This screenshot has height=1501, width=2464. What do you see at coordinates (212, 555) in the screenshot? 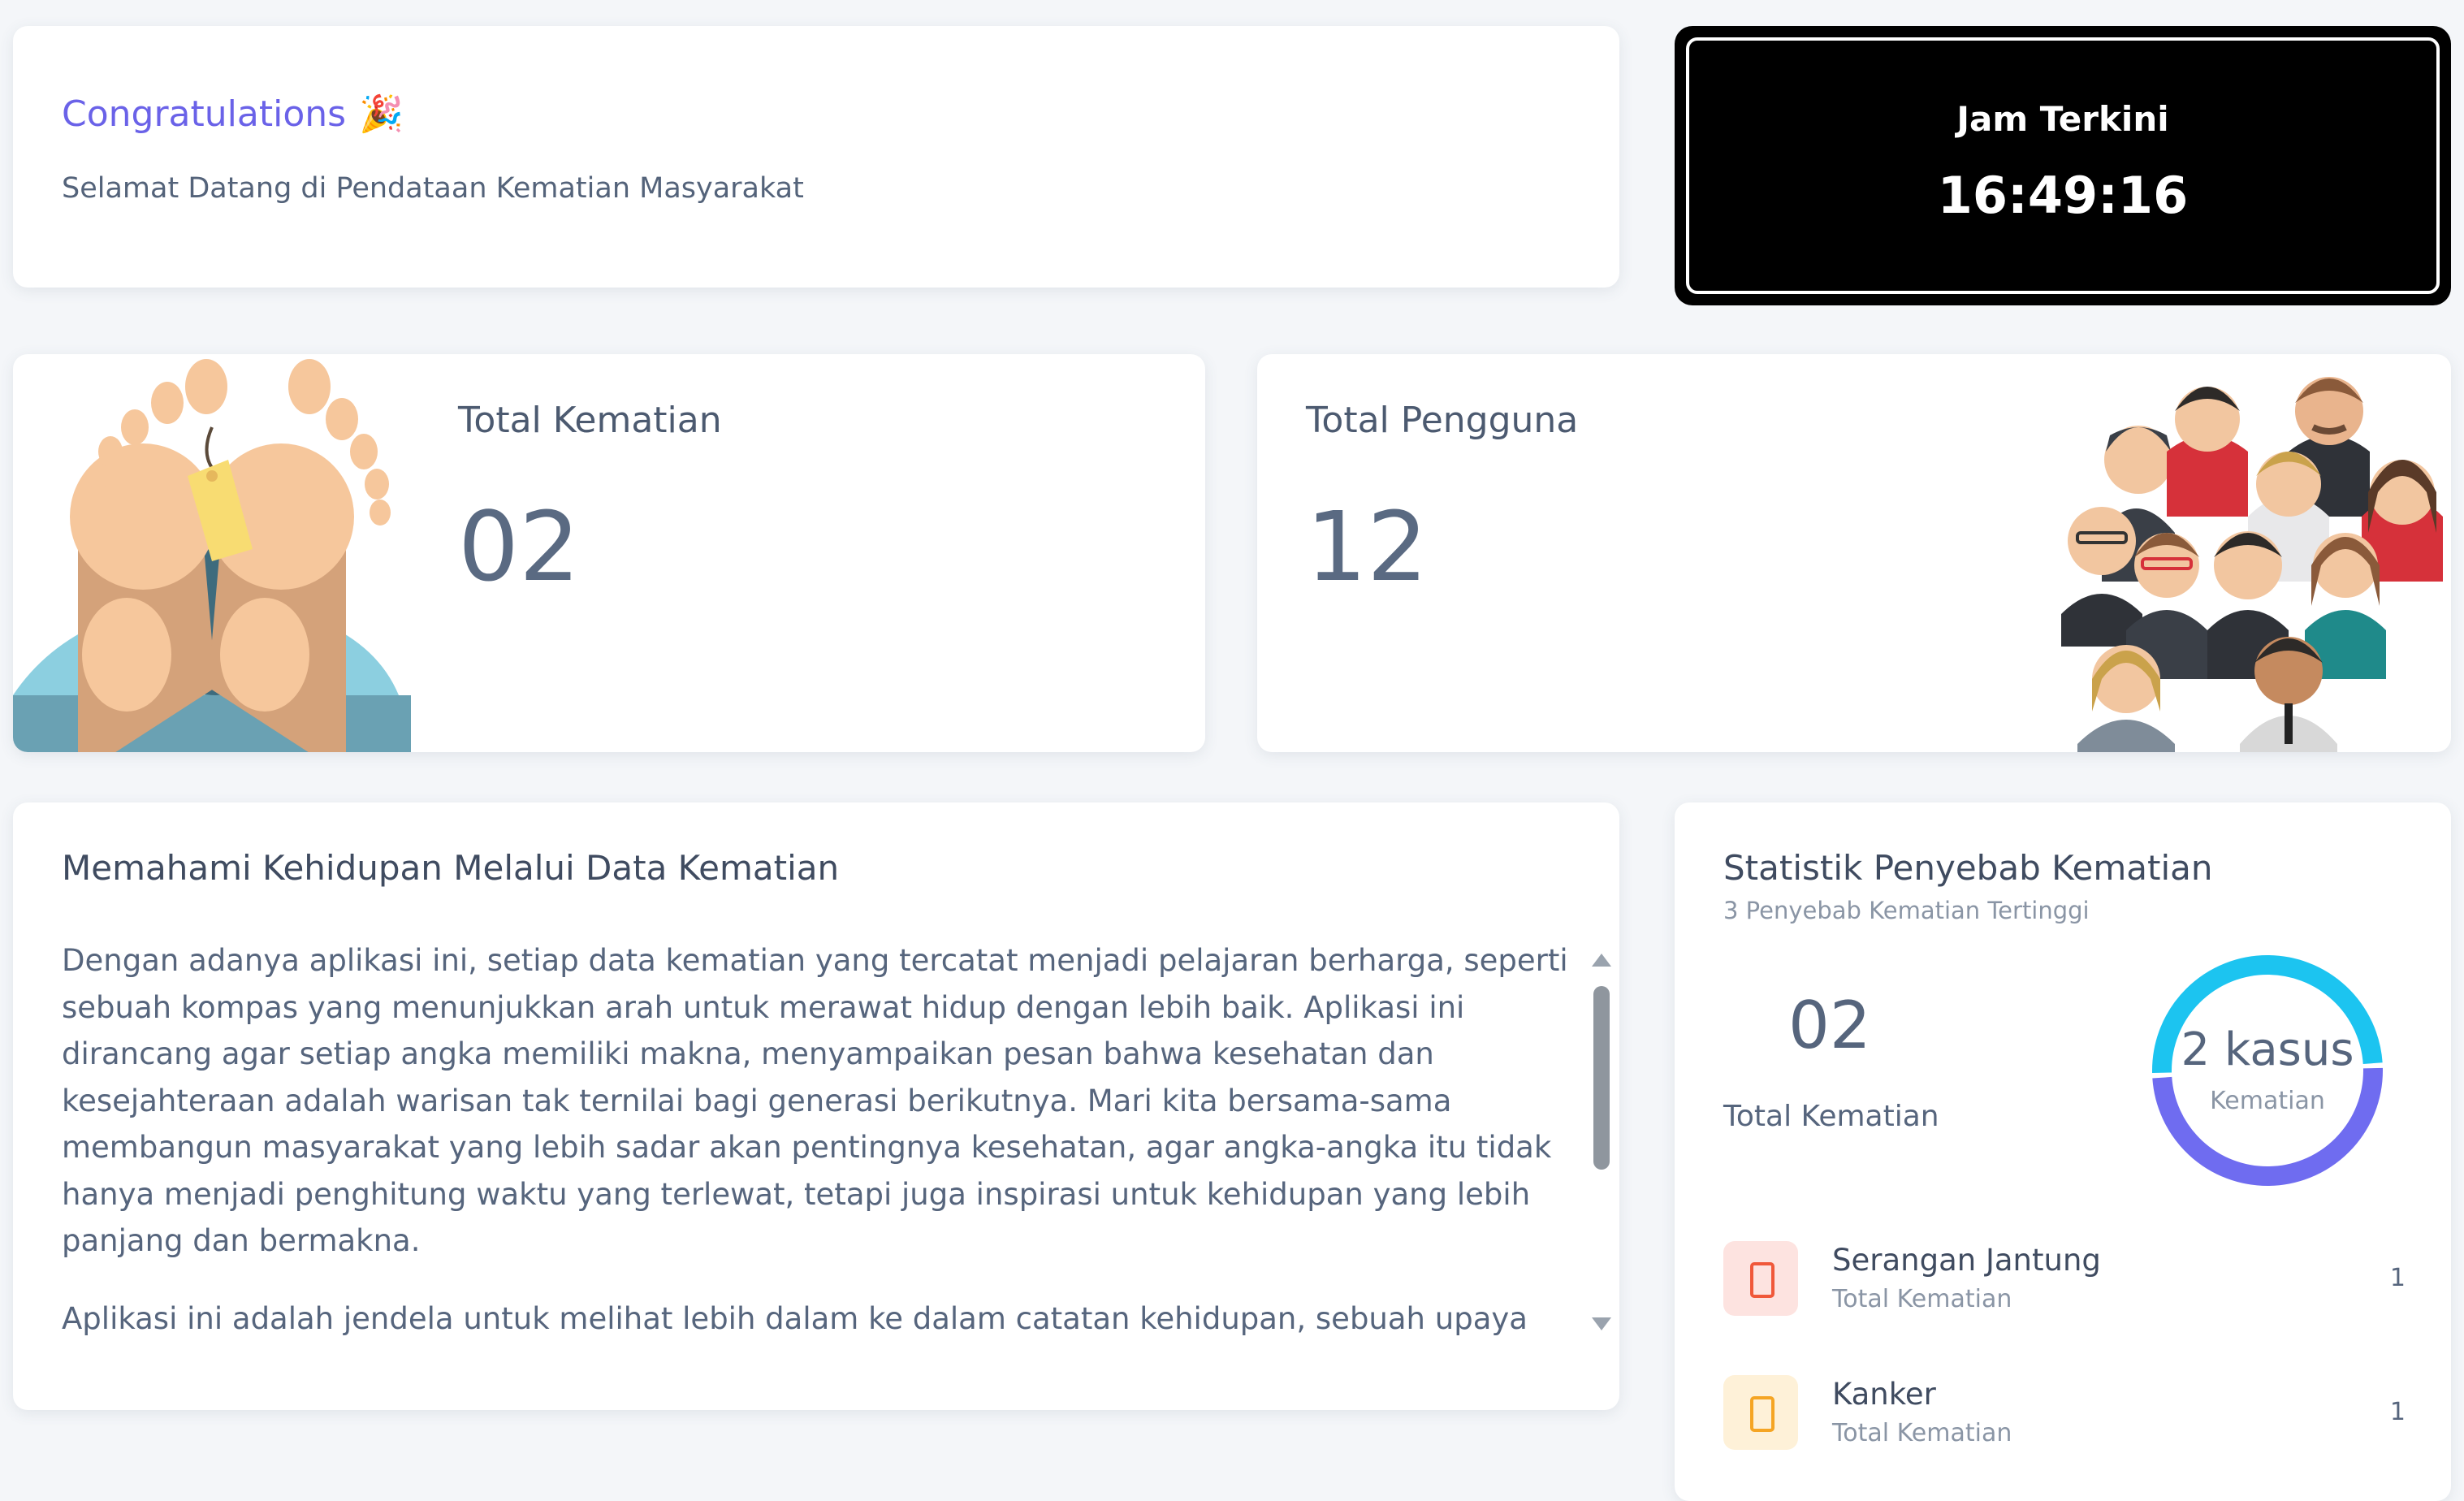
I see `feet-toe-tag-illustration` at bounding box center [212, 555].